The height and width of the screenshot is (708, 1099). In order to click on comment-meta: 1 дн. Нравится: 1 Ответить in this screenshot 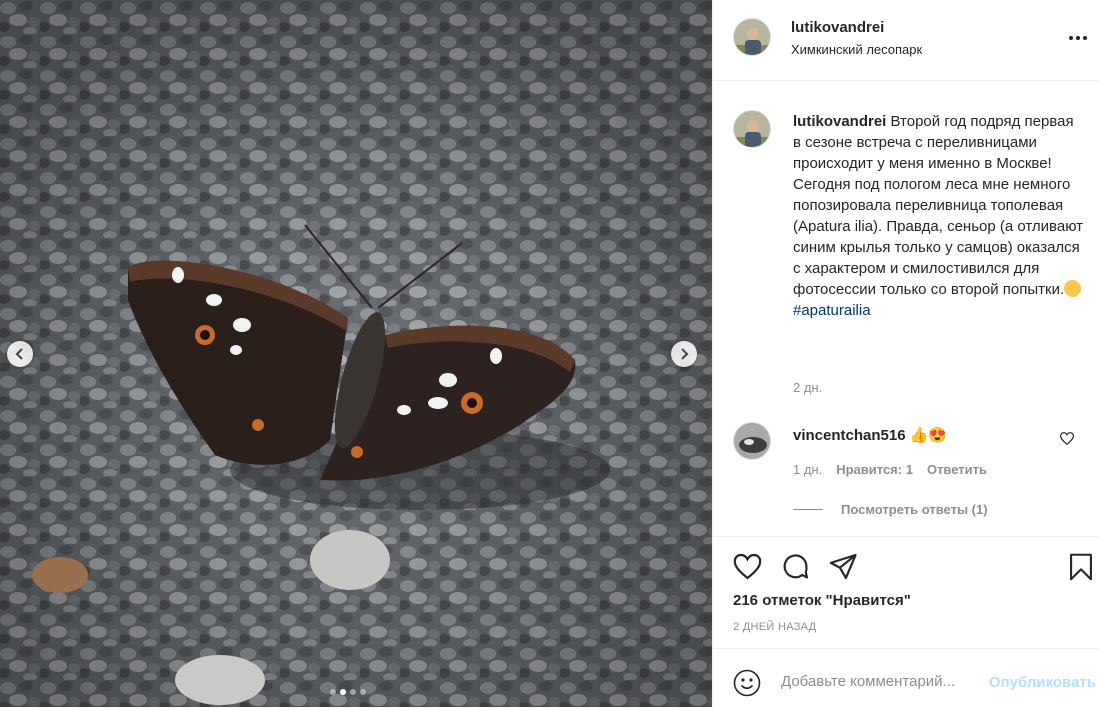, I will do `click(890, 469)`.